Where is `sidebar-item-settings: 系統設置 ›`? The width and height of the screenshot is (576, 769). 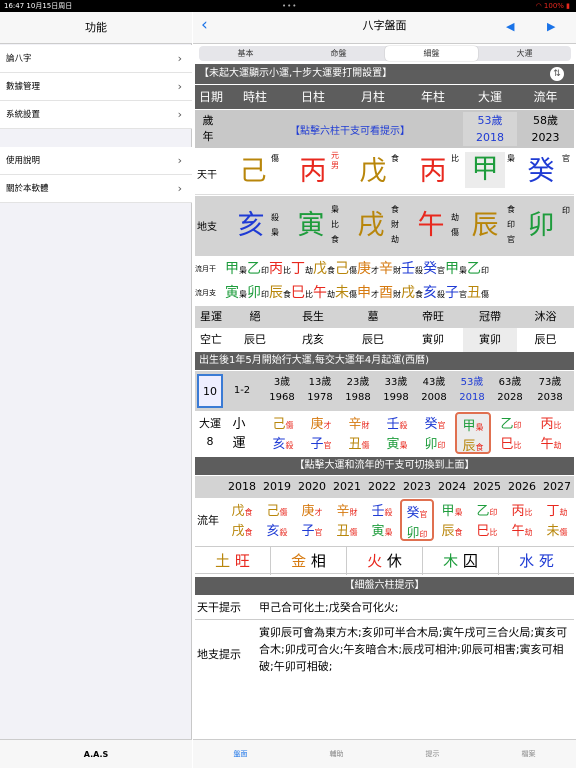
sidebar-item-settings: 系統設置 › is located at coordinates (96, 115).